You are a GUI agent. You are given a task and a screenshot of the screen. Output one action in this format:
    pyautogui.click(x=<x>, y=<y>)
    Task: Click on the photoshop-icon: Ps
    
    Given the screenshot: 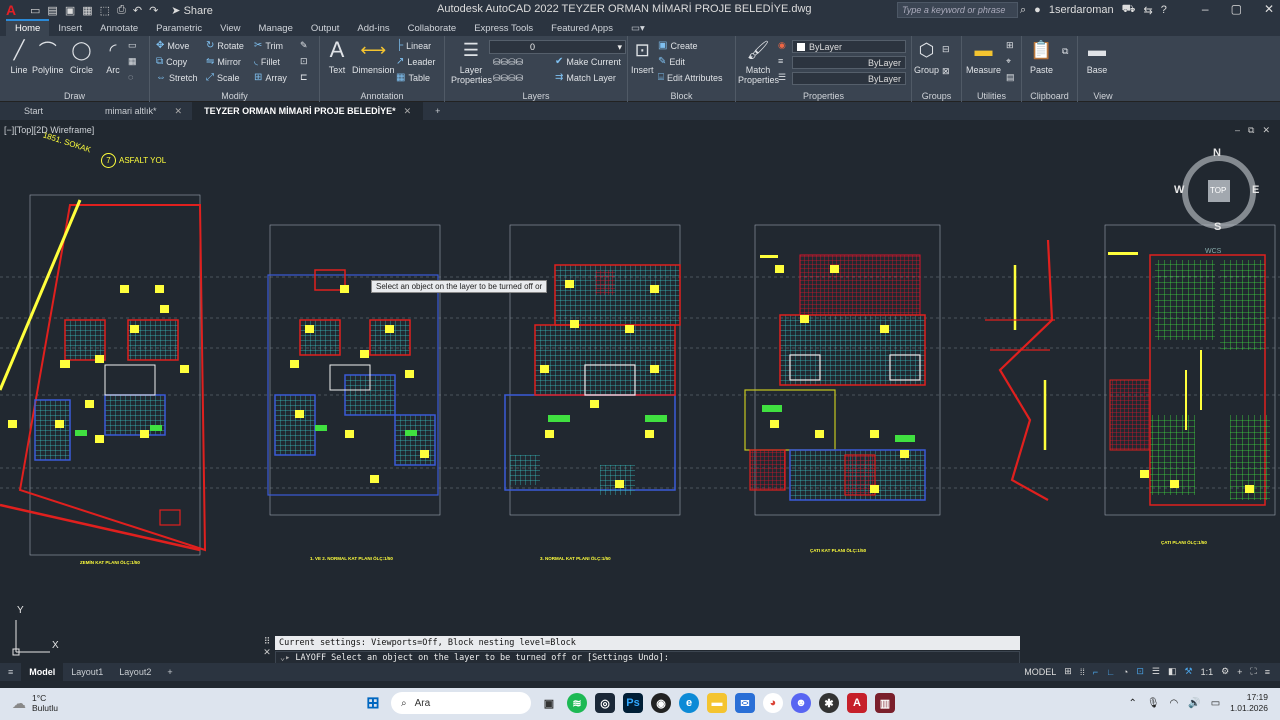 What is the action you would take?
    pyautogui.click(x=633, y=703)
    